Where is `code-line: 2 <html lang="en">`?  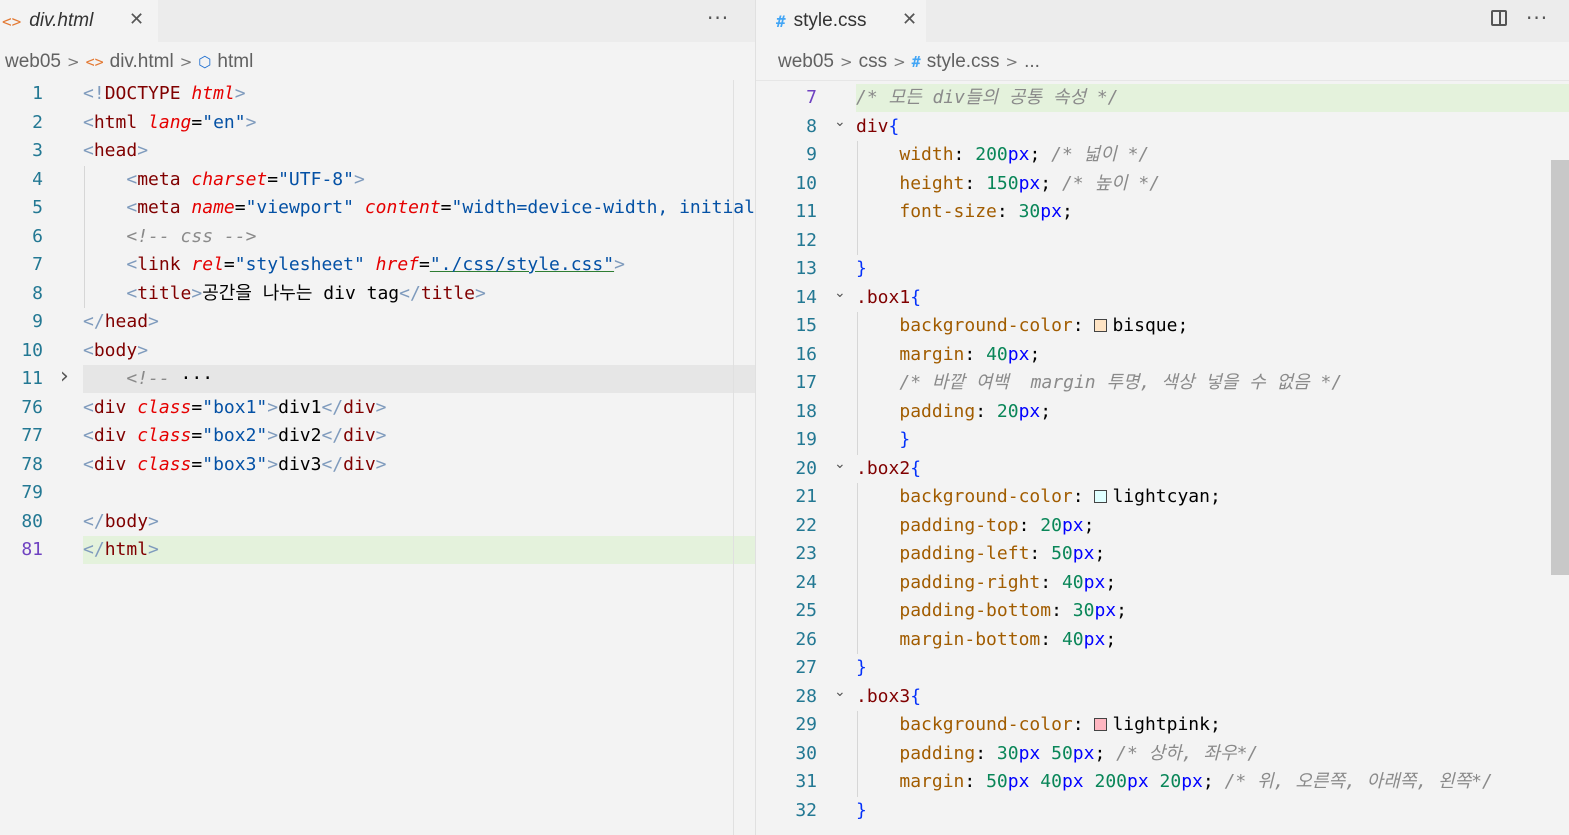
code-line: 2 <html lang="en"> is located at coordinates (377, 123).